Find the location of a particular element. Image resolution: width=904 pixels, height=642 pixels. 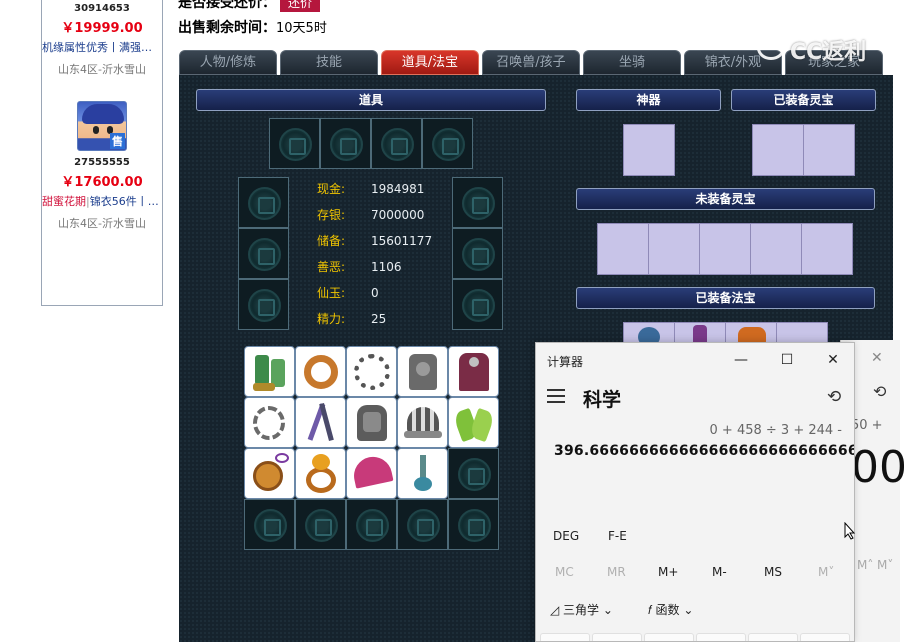

stat-cash: 现金: 1984981 is located at coordinates (397, 193).